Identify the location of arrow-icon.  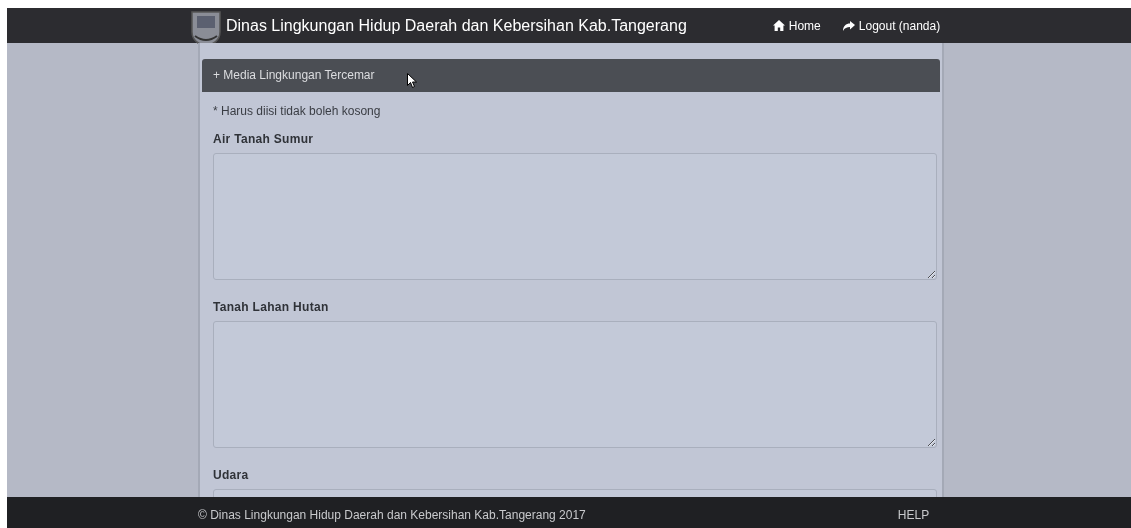
(848, 25).